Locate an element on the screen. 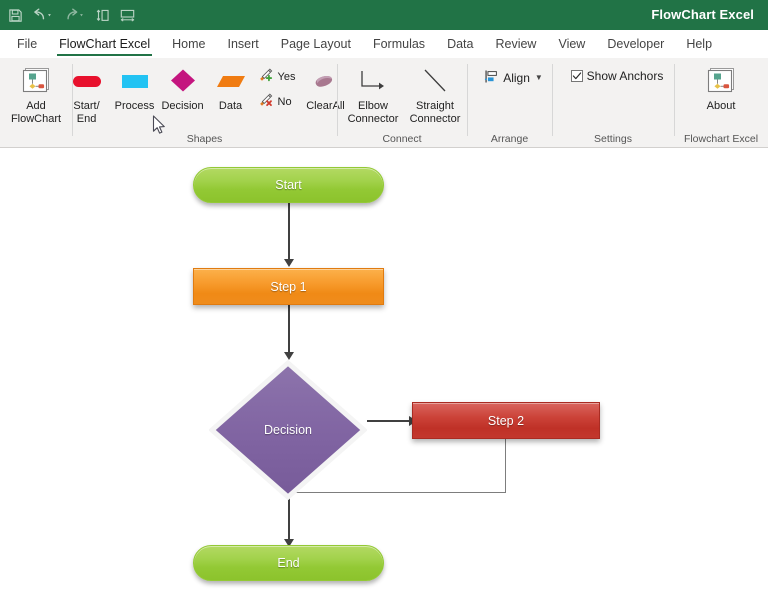 Image resolution: width=768 pixels, height=599 pixels. align-button: Align ▼ is located at coordinates (513, 78).